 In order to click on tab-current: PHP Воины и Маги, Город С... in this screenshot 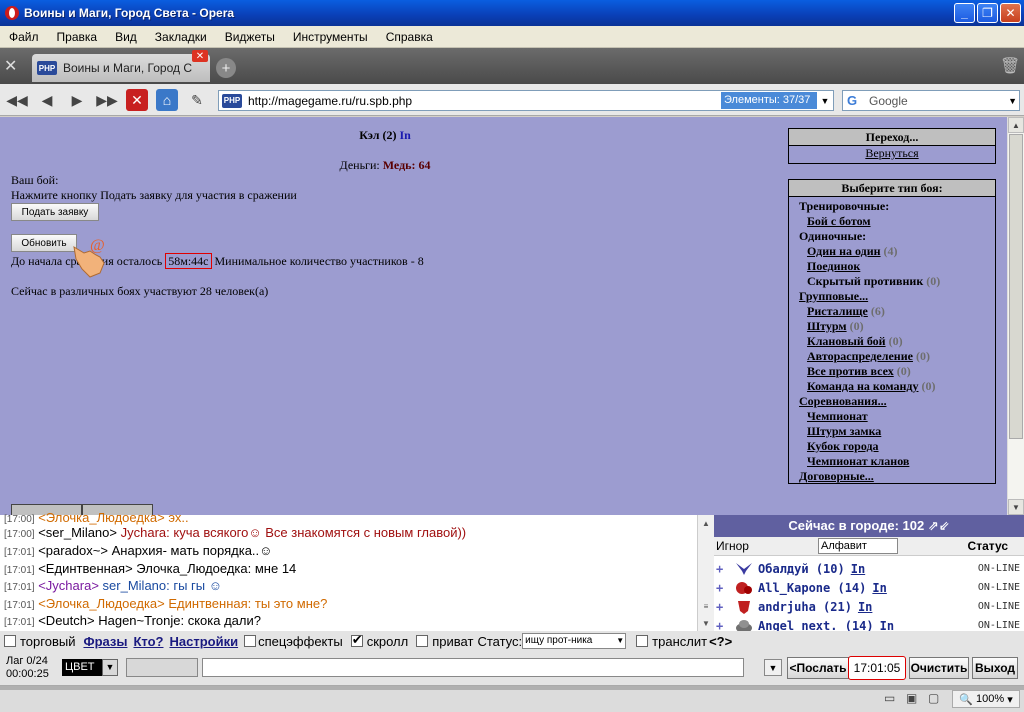, I will do `click(121, 68)`.